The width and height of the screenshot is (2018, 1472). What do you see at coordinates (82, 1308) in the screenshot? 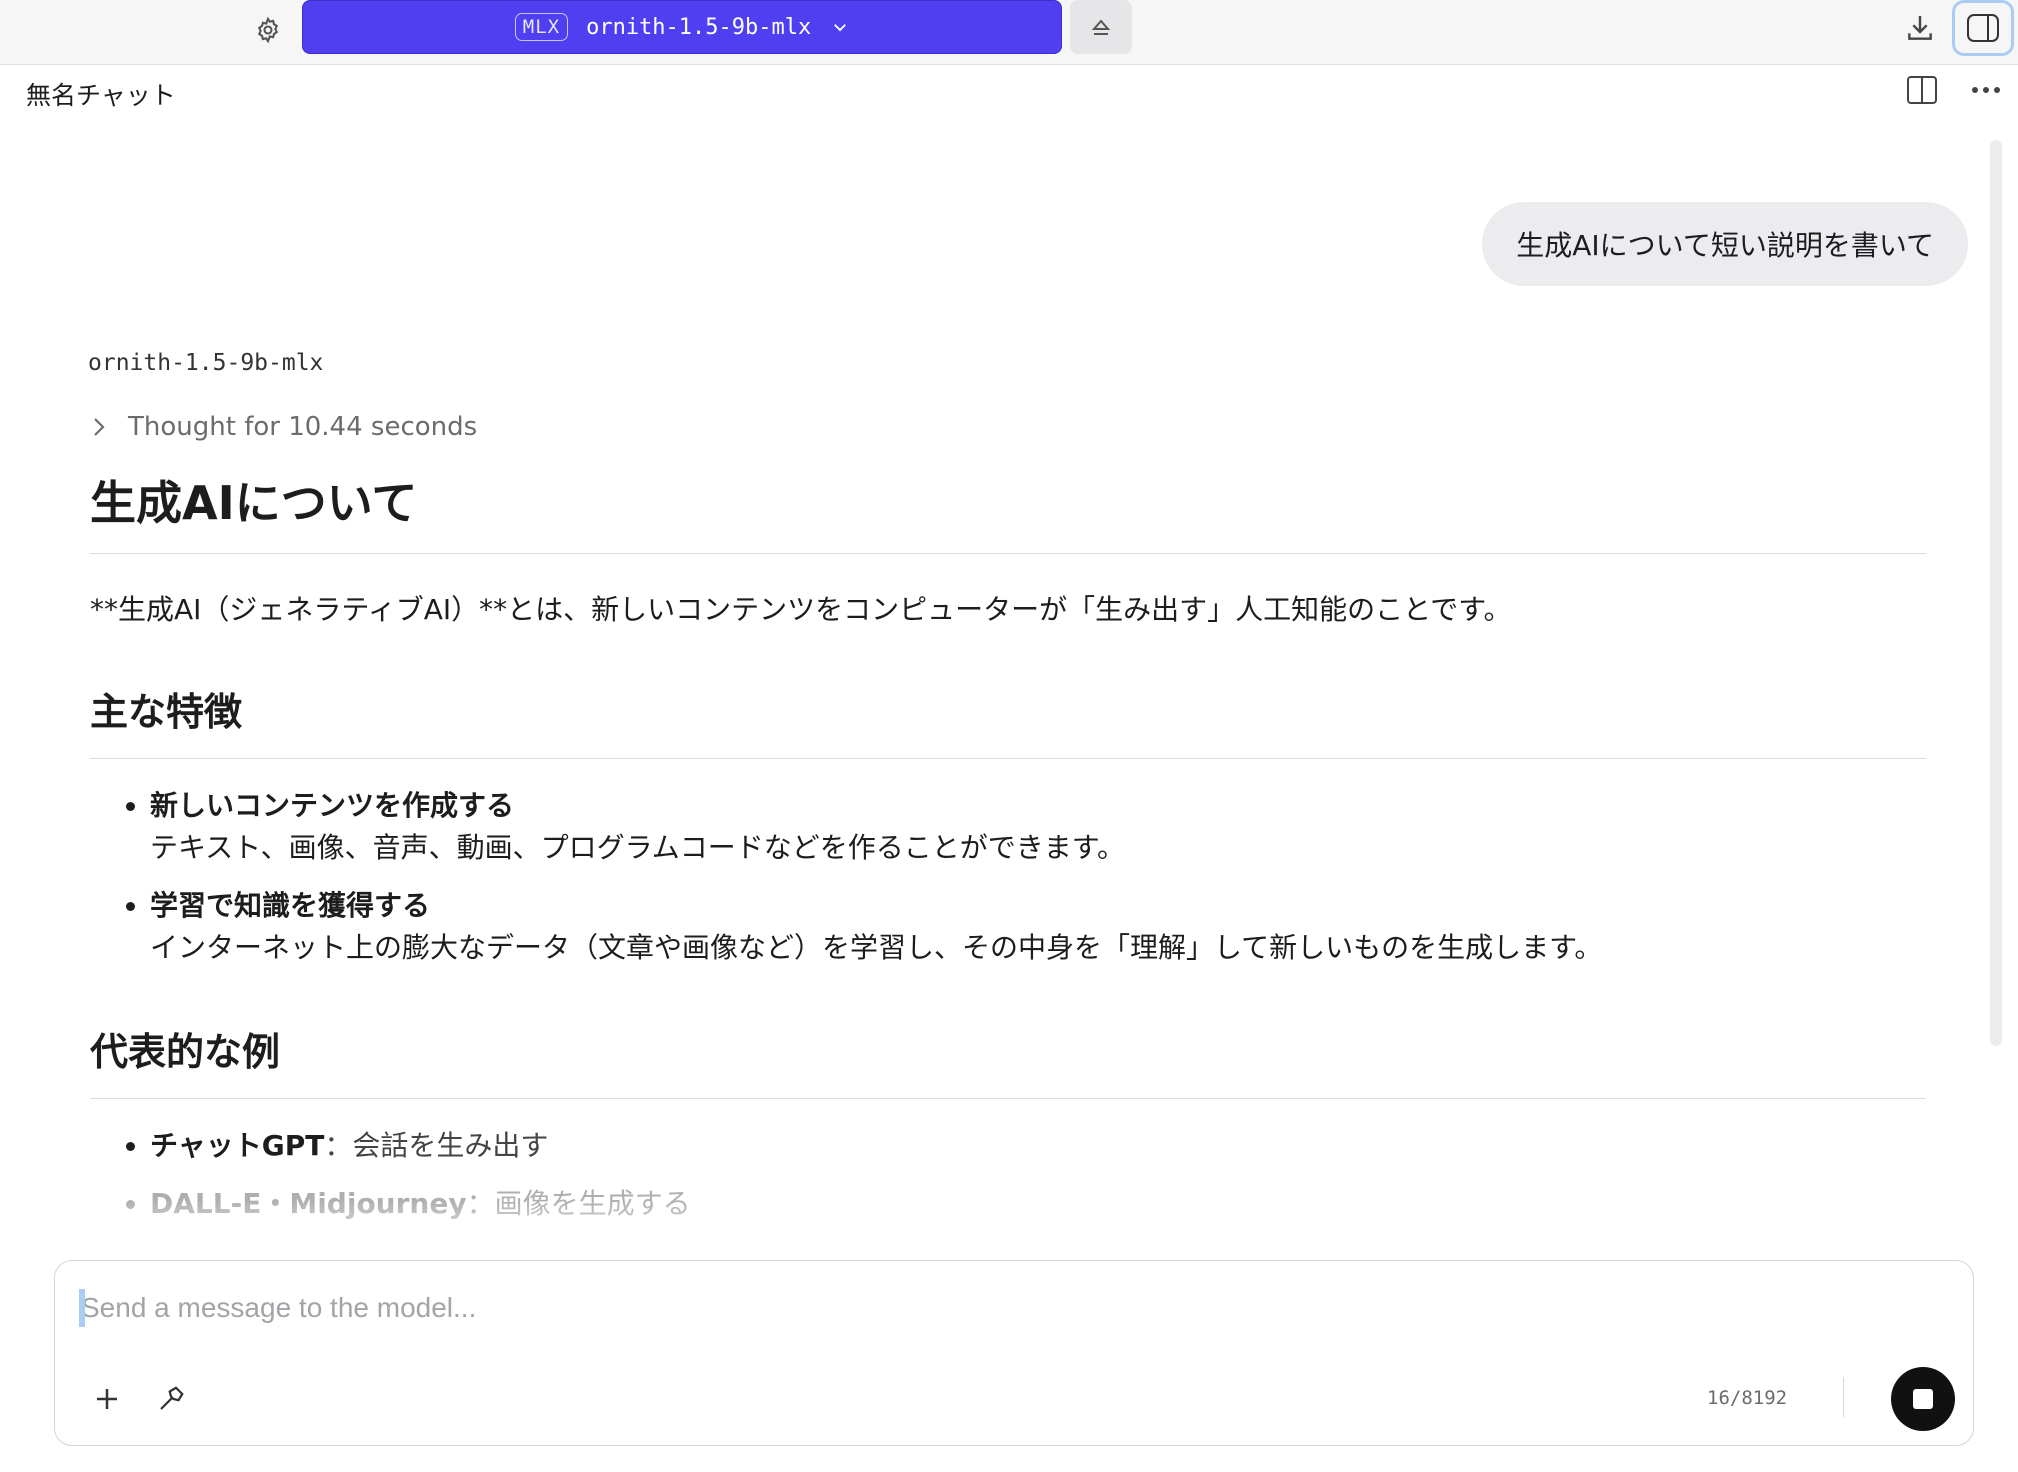
I see `text-cursor` at bounding box center [82, 1308].